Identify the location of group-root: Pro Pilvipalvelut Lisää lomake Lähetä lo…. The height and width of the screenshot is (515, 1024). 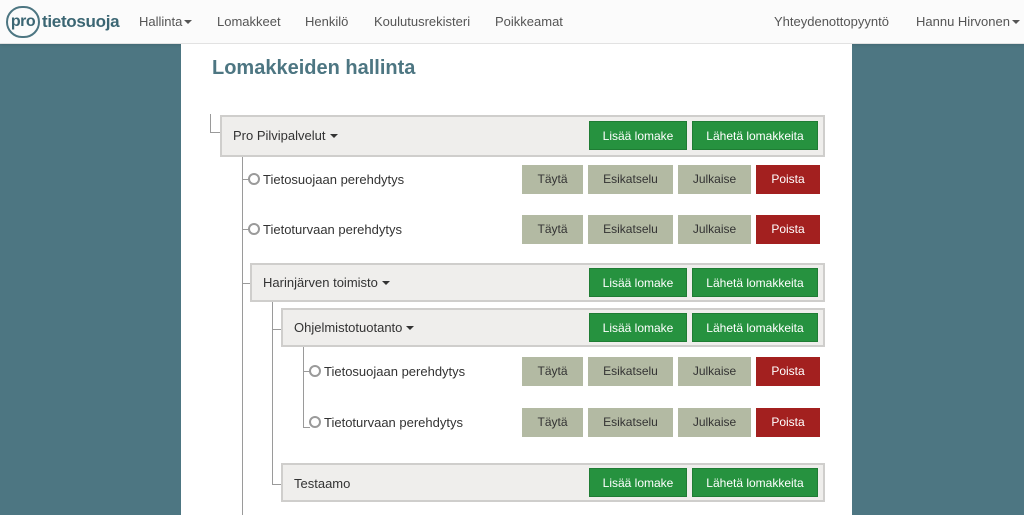
(522, 136).